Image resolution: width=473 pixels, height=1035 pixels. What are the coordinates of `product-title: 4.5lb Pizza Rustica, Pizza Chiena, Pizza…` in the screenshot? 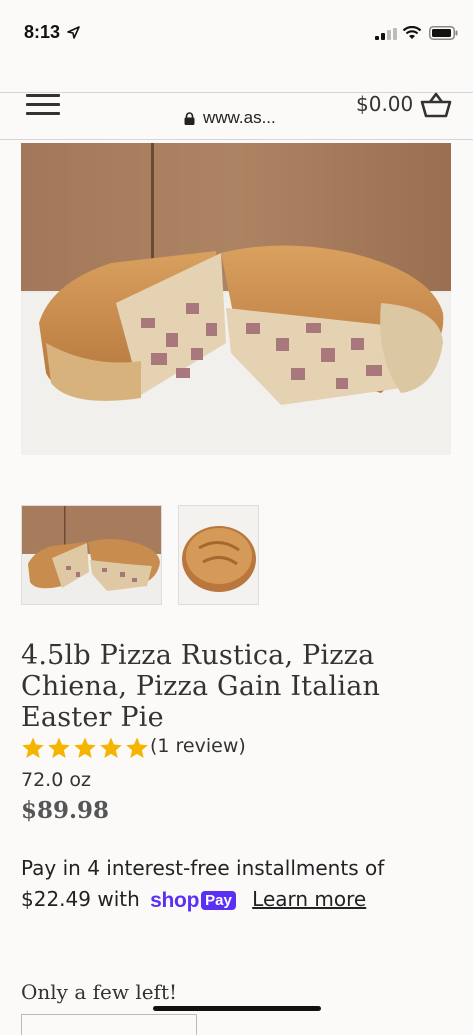 It's located at (201, 686).